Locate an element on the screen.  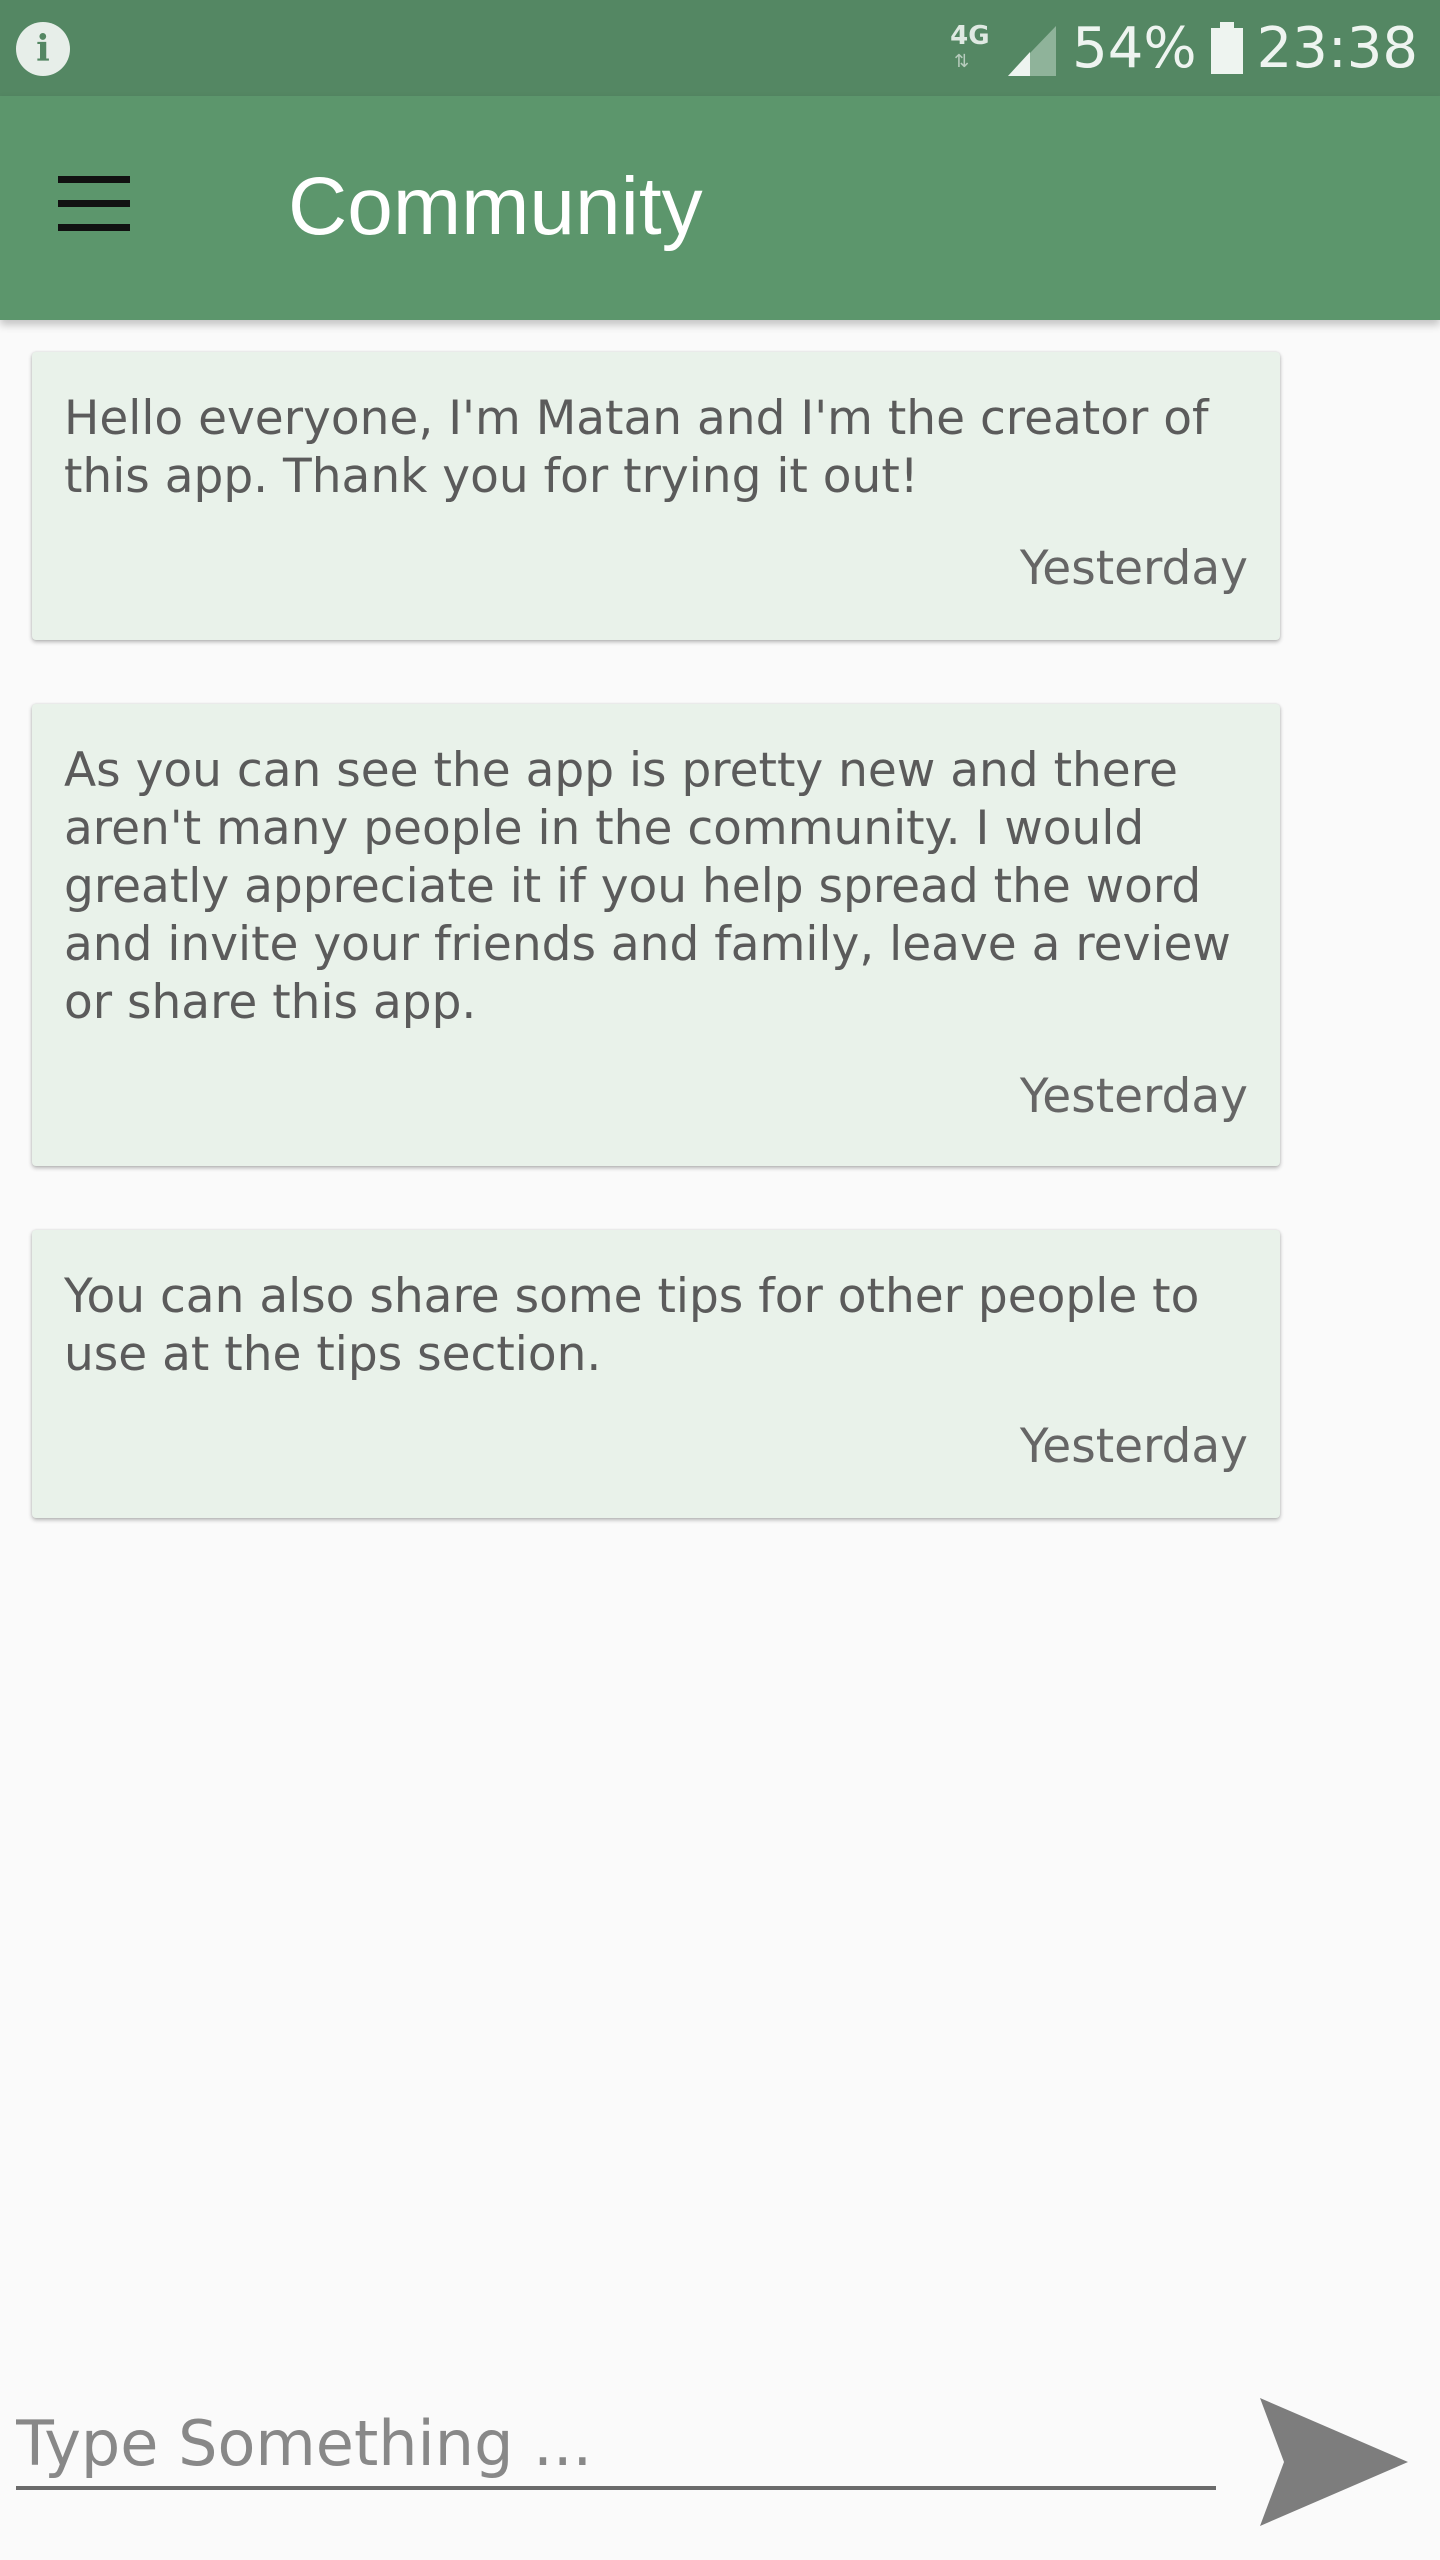
network-type-label: 4G is located at coordinates (970, 36).